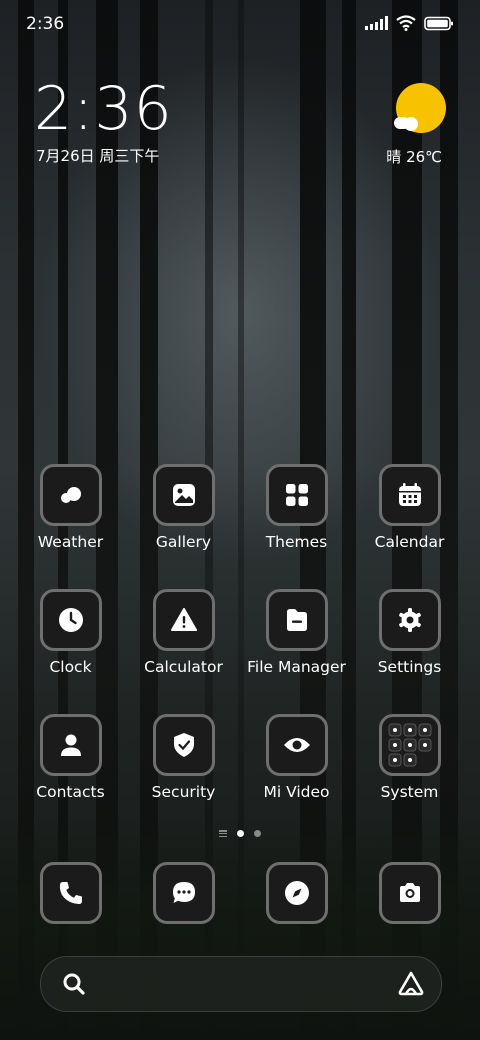 The width and height of the screenshot is (480, 1040). Describe the element at coordinates (240, 25) in the screenshot. I see `status-bar: 2:36` at that location.